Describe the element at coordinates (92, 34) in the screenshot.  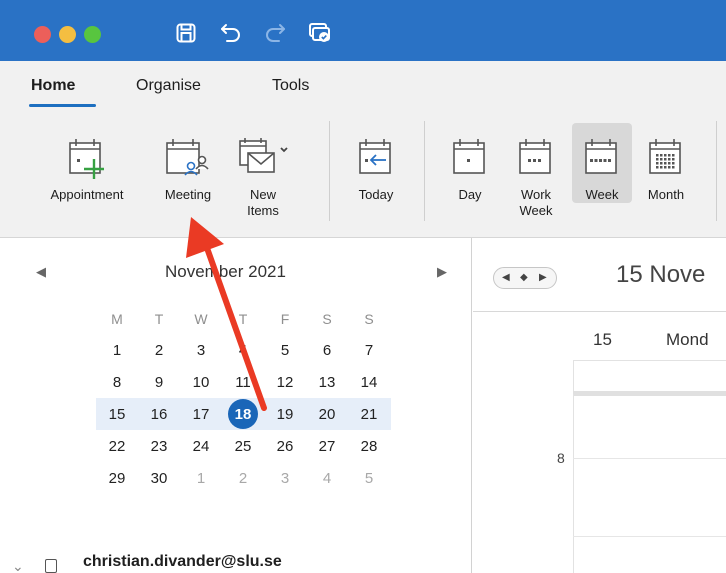
I see `zoom-window-button` at that location.